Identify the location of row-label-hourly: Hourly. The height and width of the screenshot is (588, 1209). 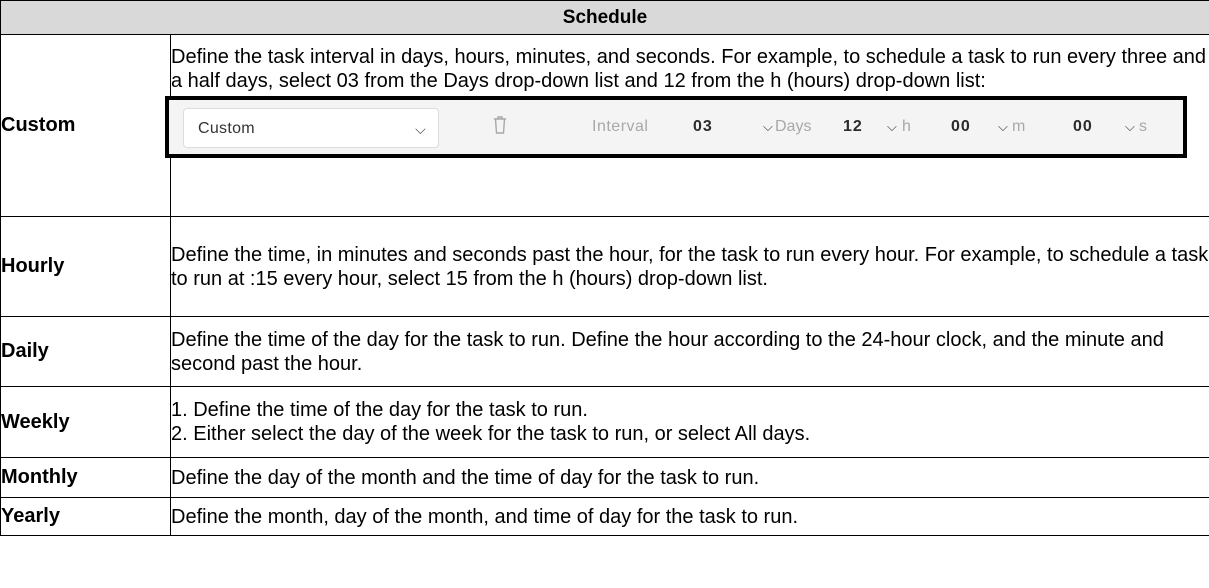
(85, 266).